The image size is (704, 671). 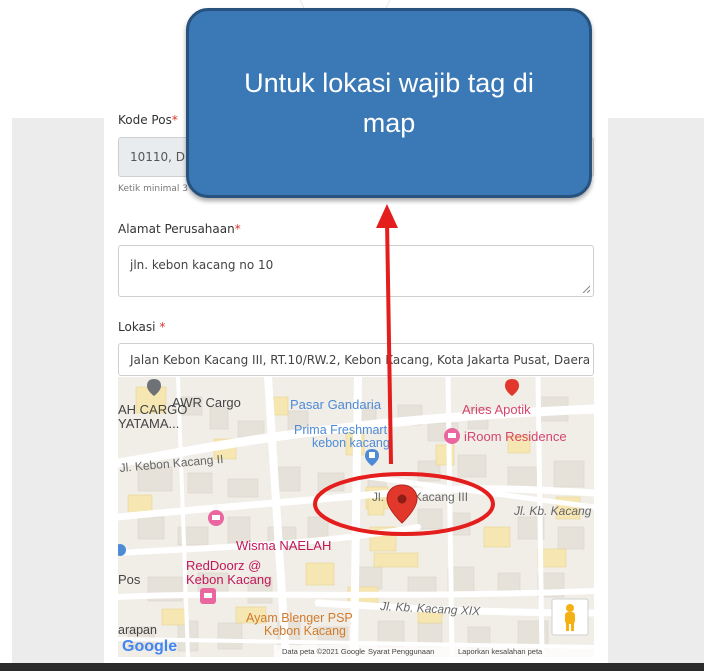 I want to click on place-label: Pasar Gandaria, so click(x=336, y=404).